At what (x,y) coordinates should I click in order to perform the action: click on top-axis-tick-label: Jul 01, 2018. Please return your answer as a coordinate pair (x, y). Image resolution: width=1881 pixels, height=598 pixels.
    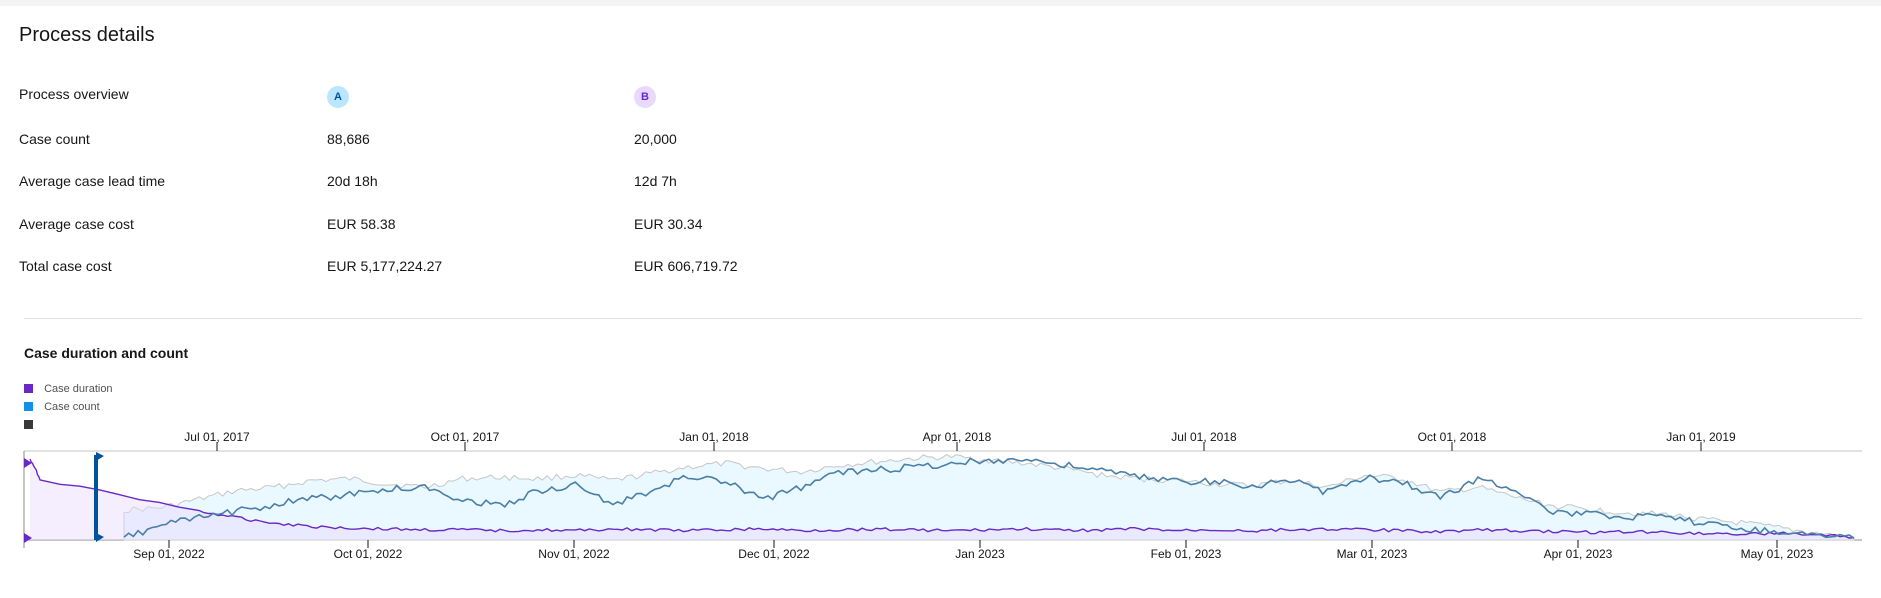
    Looking at the image, I should click on (1204, 437).